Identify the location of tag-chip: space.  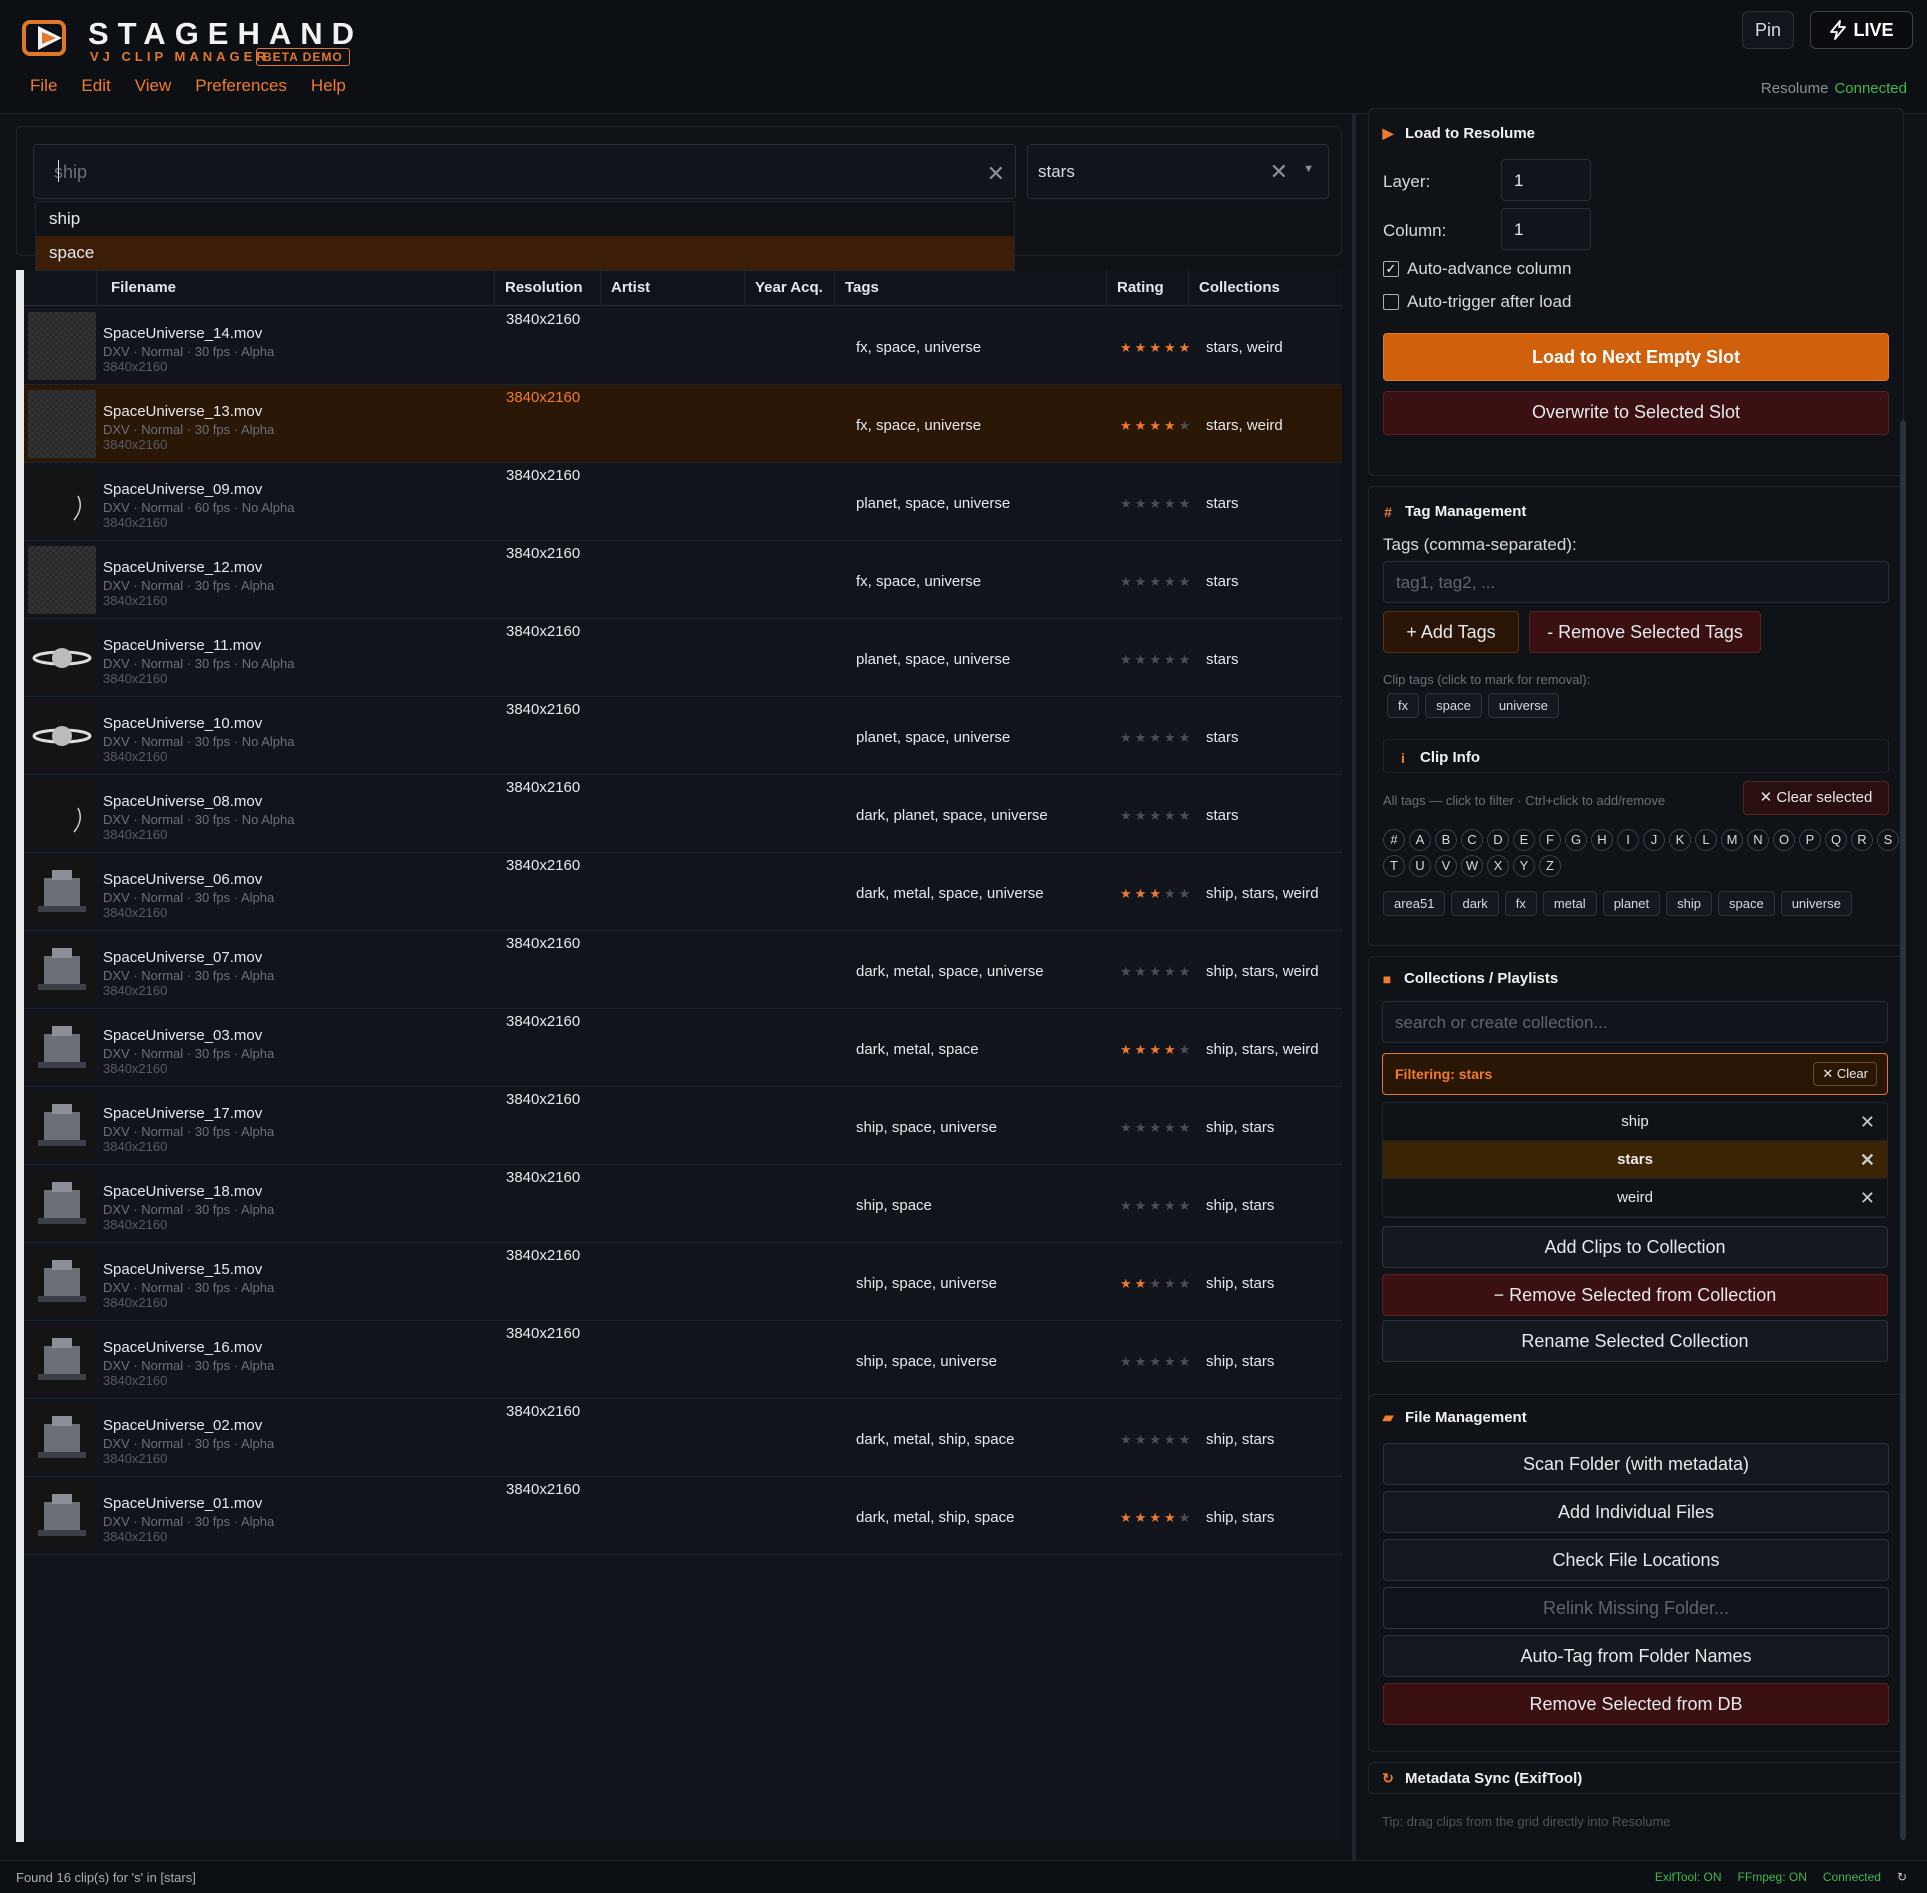
(1746, 903).